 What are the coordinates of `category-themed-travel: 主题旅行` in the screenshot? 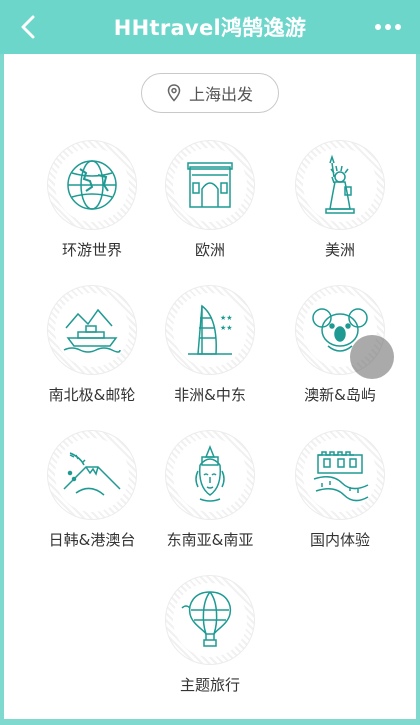 It's located at (210, 640).